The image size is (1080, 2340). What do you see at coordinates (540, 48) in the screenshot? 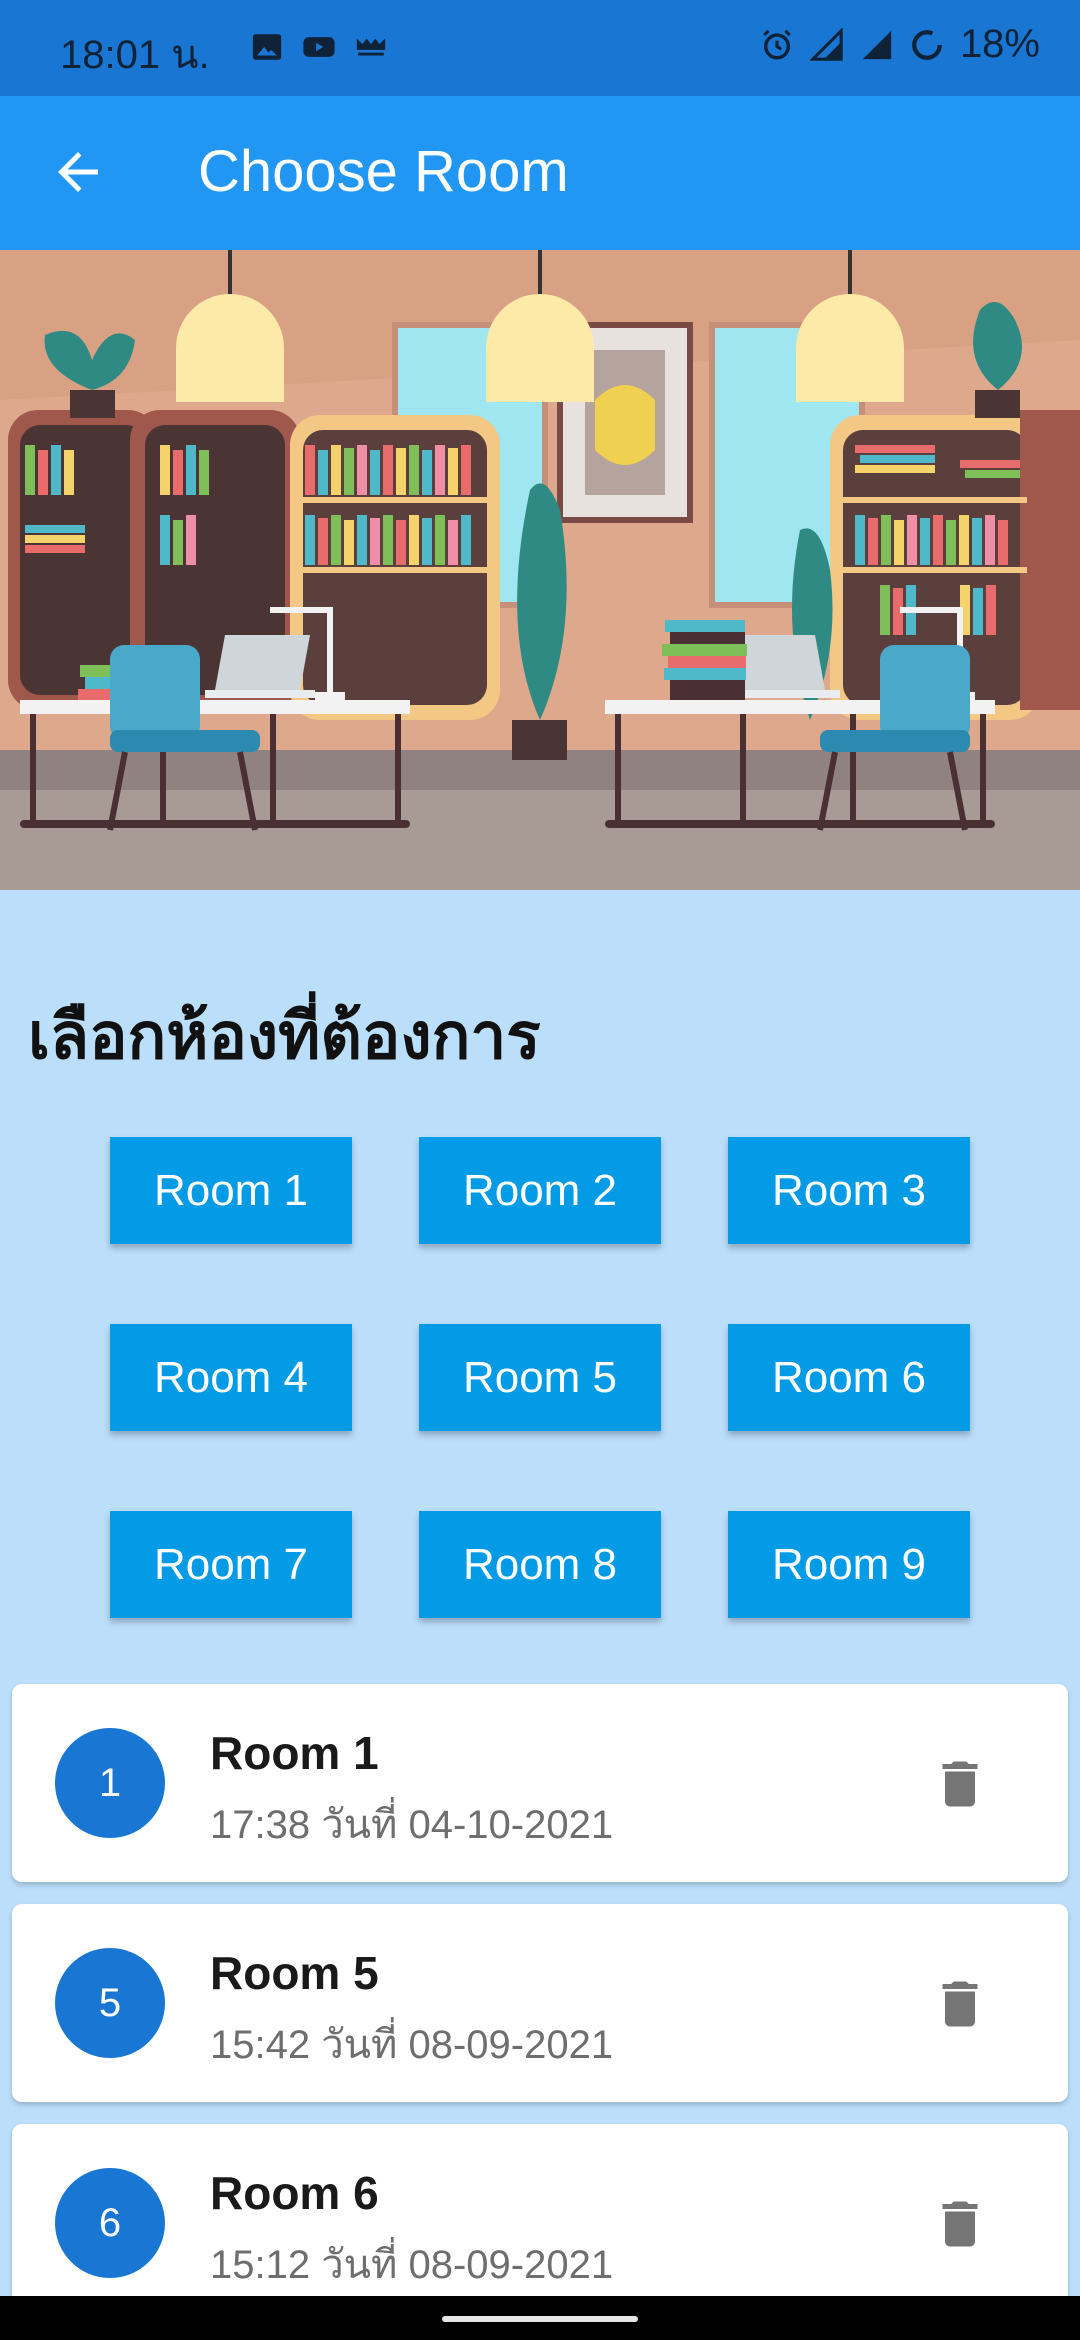
I see `status-bar: 18:01 น. 18%` at bounding box center [540, 48].